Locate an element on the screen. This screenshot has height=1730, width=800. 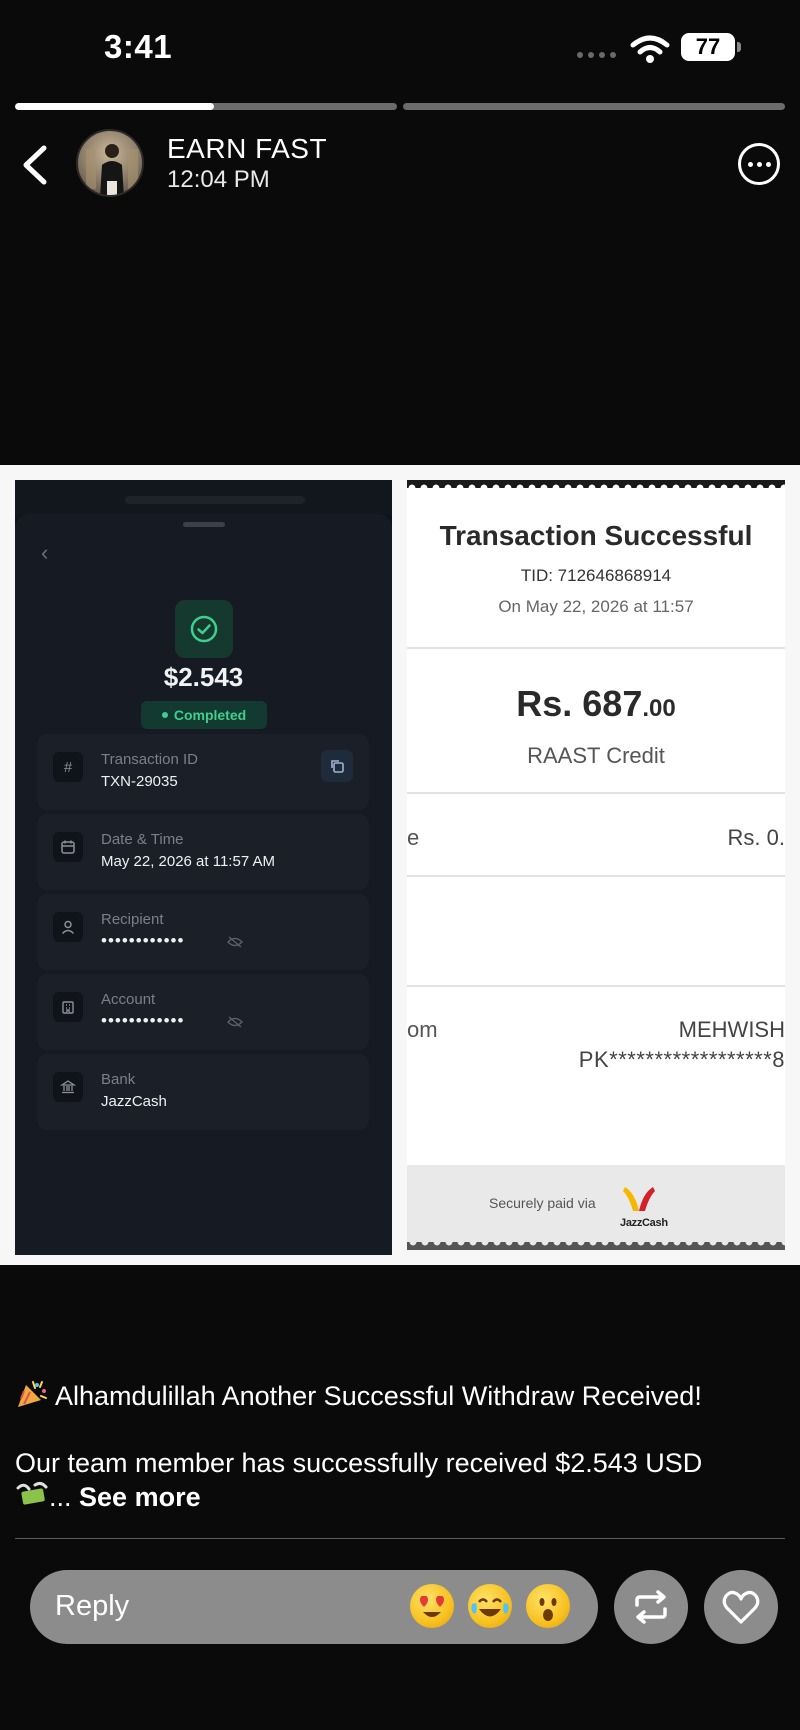
back-arrow-icon is located at coordinates (35, 165).